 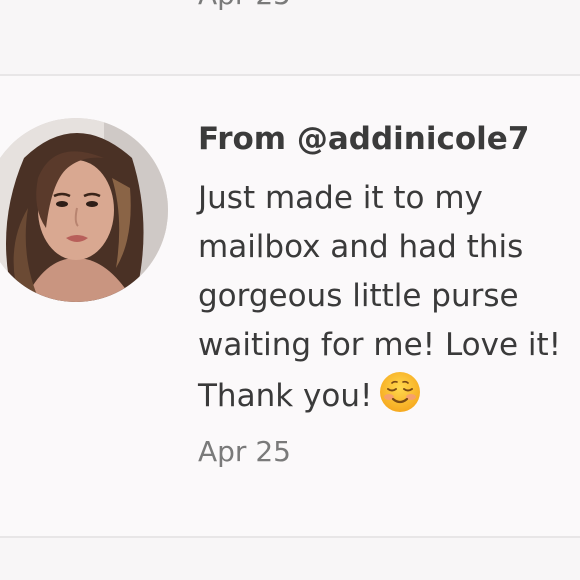 What do you see at coordinates (363, 139) in the screenshot?
I see `review-author: From @addinicole7` at bounding box center [363, 139].